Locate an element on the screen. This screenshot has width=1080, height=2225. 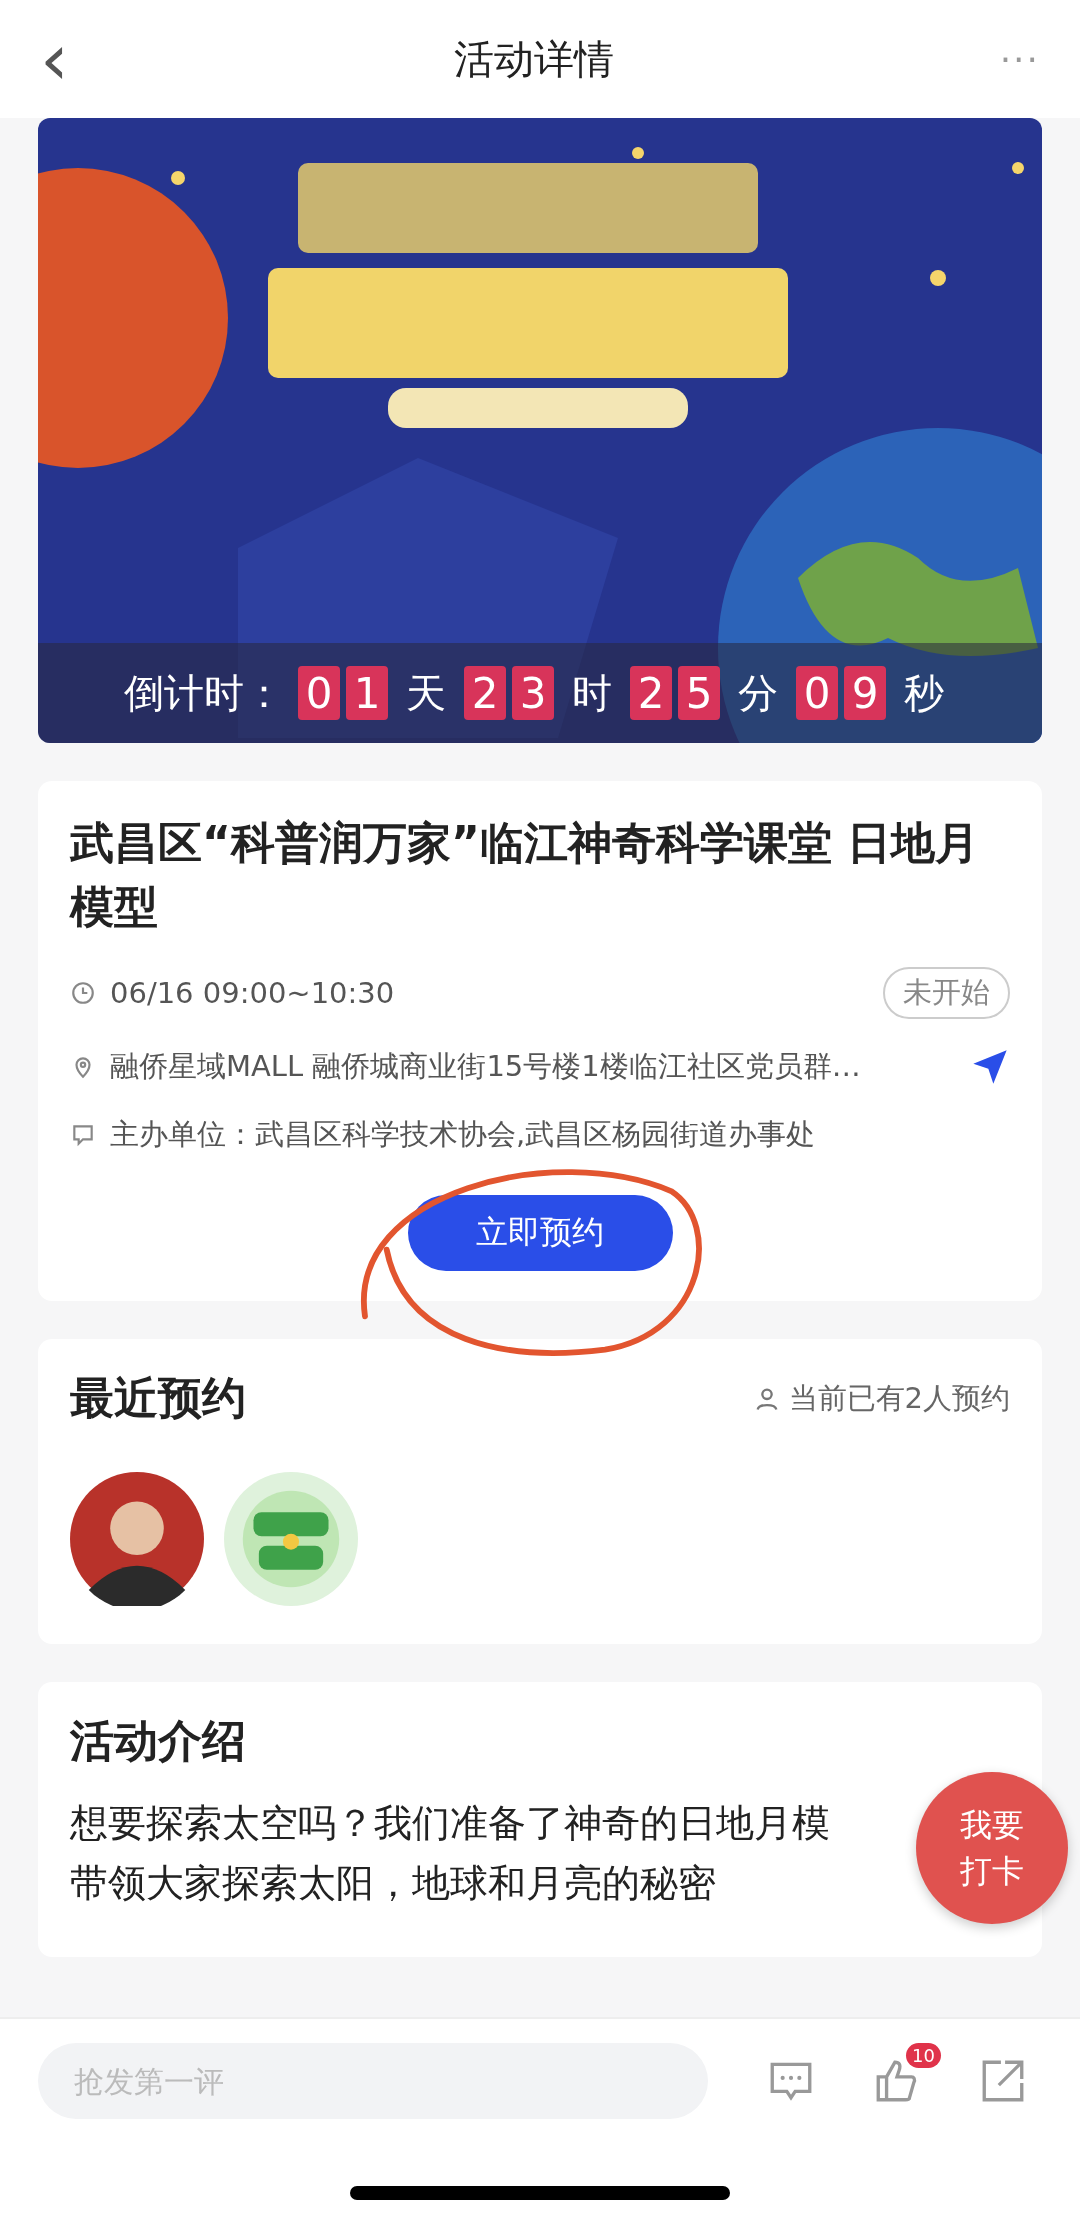
countdown-digit: 9 is located at coordinates (865, 693).